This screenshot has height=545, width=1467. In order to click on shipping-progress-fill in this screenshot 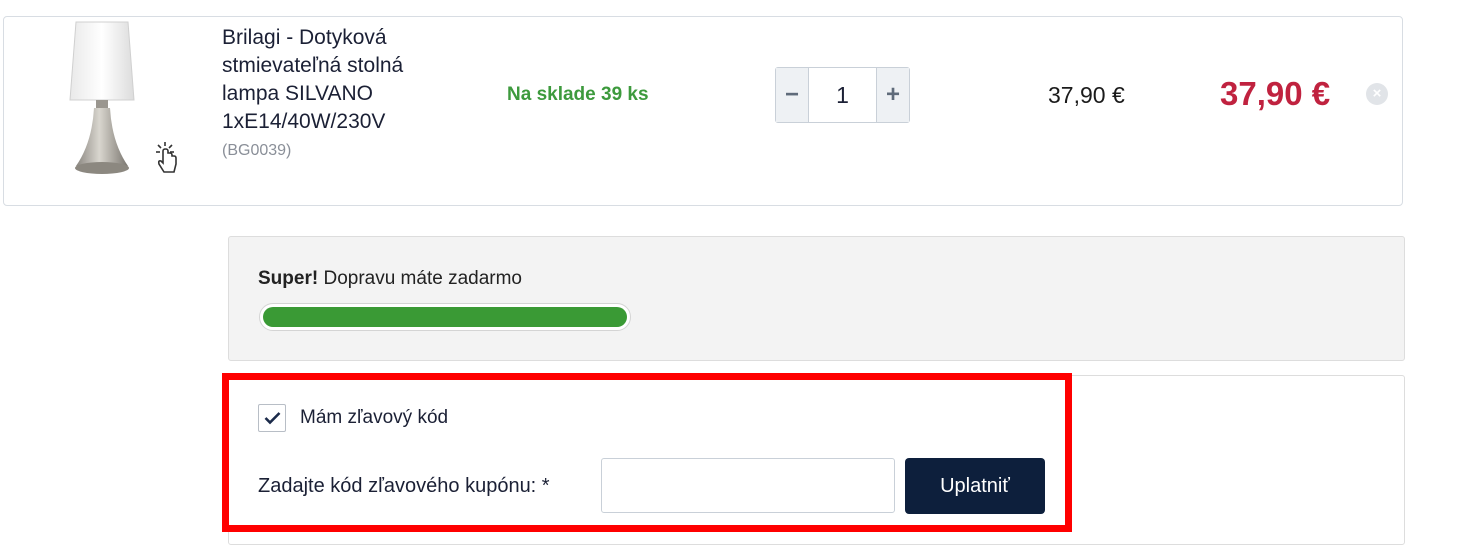, I will do `click(445, 317)`.